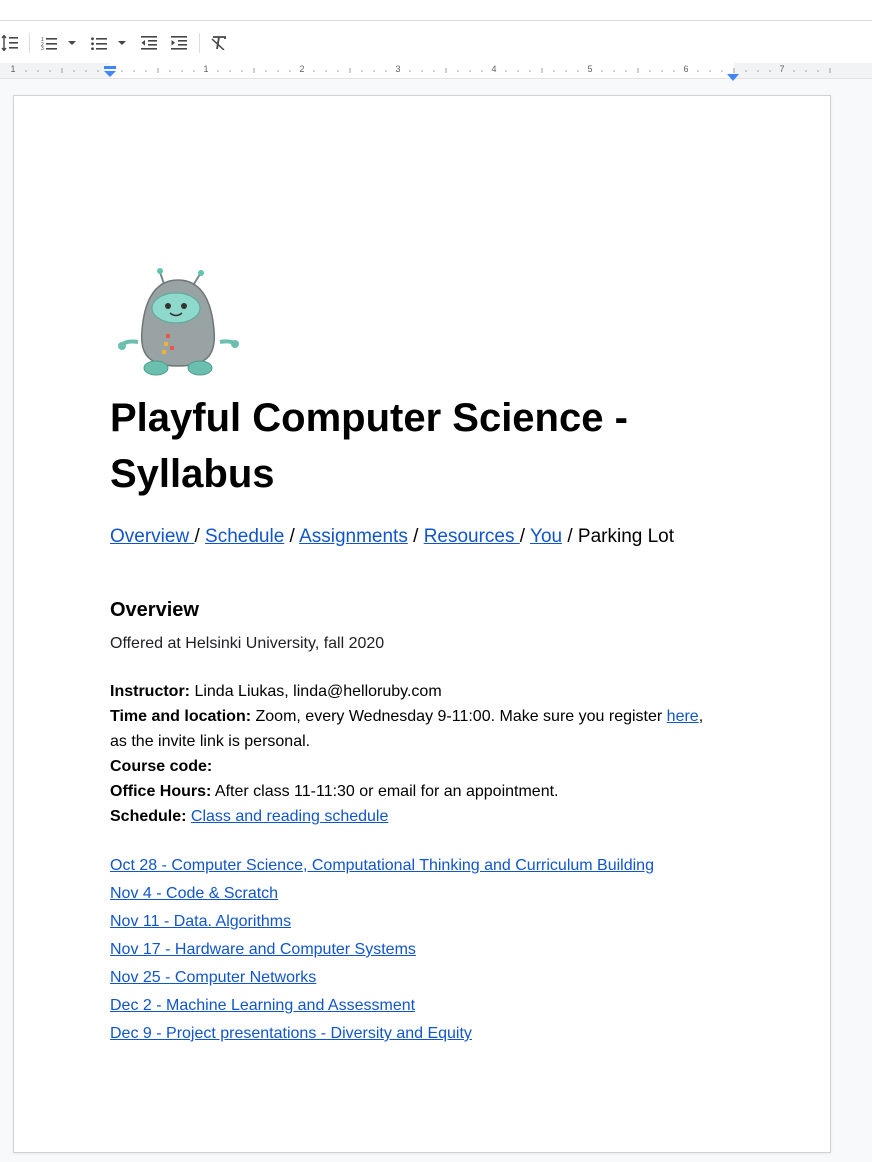 This screenshot has height=1162, width=872. What do you see at coordinates (219, 43) in the screenshot?
I see `clear-formatting-icon` at bounding box center [219, 43].